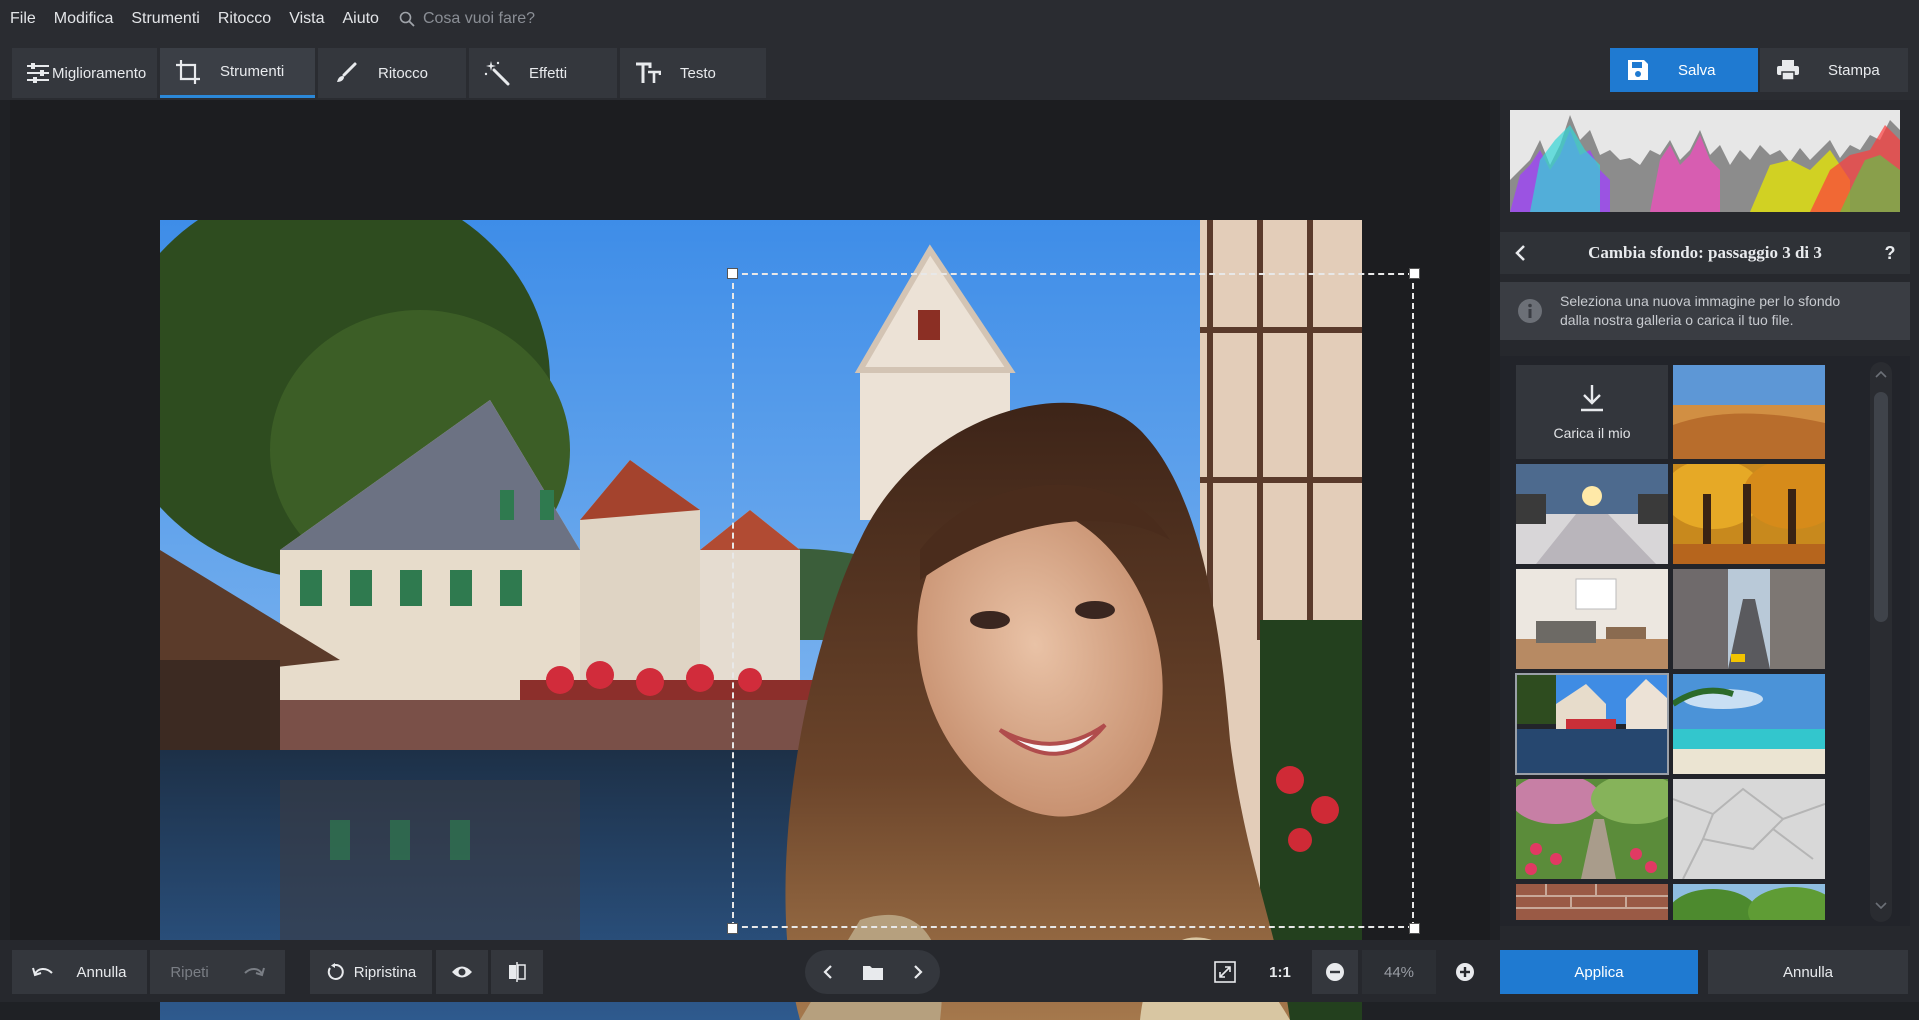  I want to click on menu-aiuto: Aiuto, so click(360, 19).